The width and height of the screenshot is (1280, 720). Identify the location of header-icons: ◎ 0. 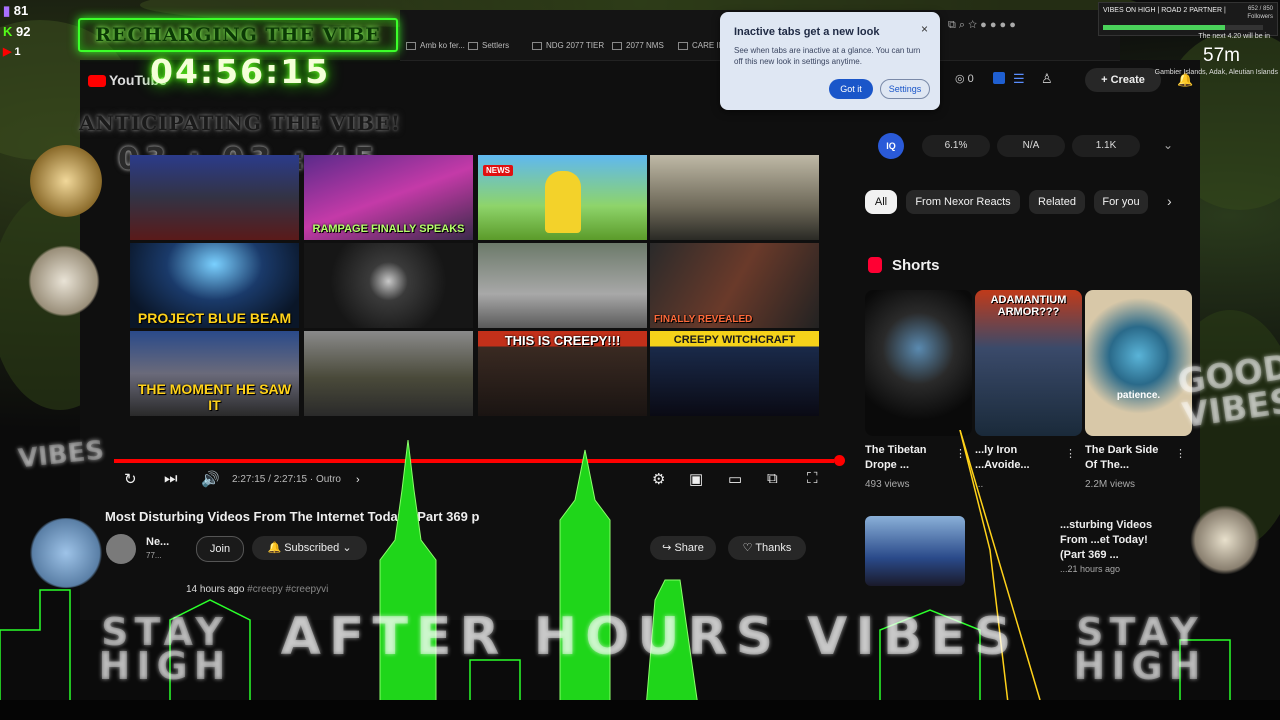
(964, 79).